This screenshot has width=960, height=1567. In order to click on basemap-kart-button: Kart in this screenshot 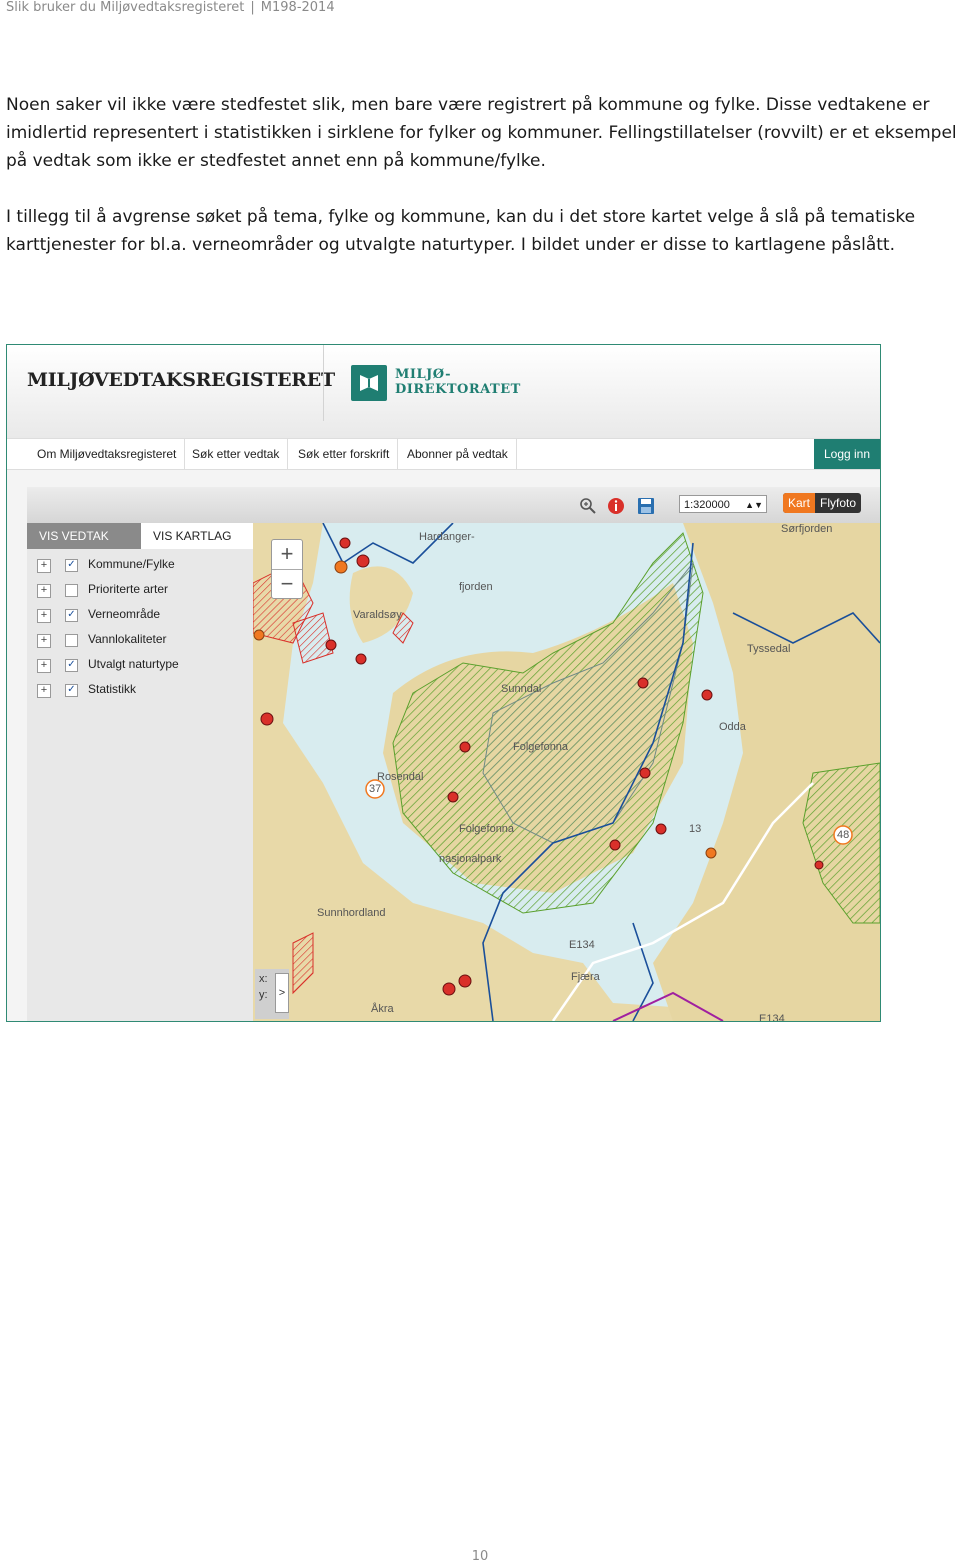, I will do `click(799, 503)`.